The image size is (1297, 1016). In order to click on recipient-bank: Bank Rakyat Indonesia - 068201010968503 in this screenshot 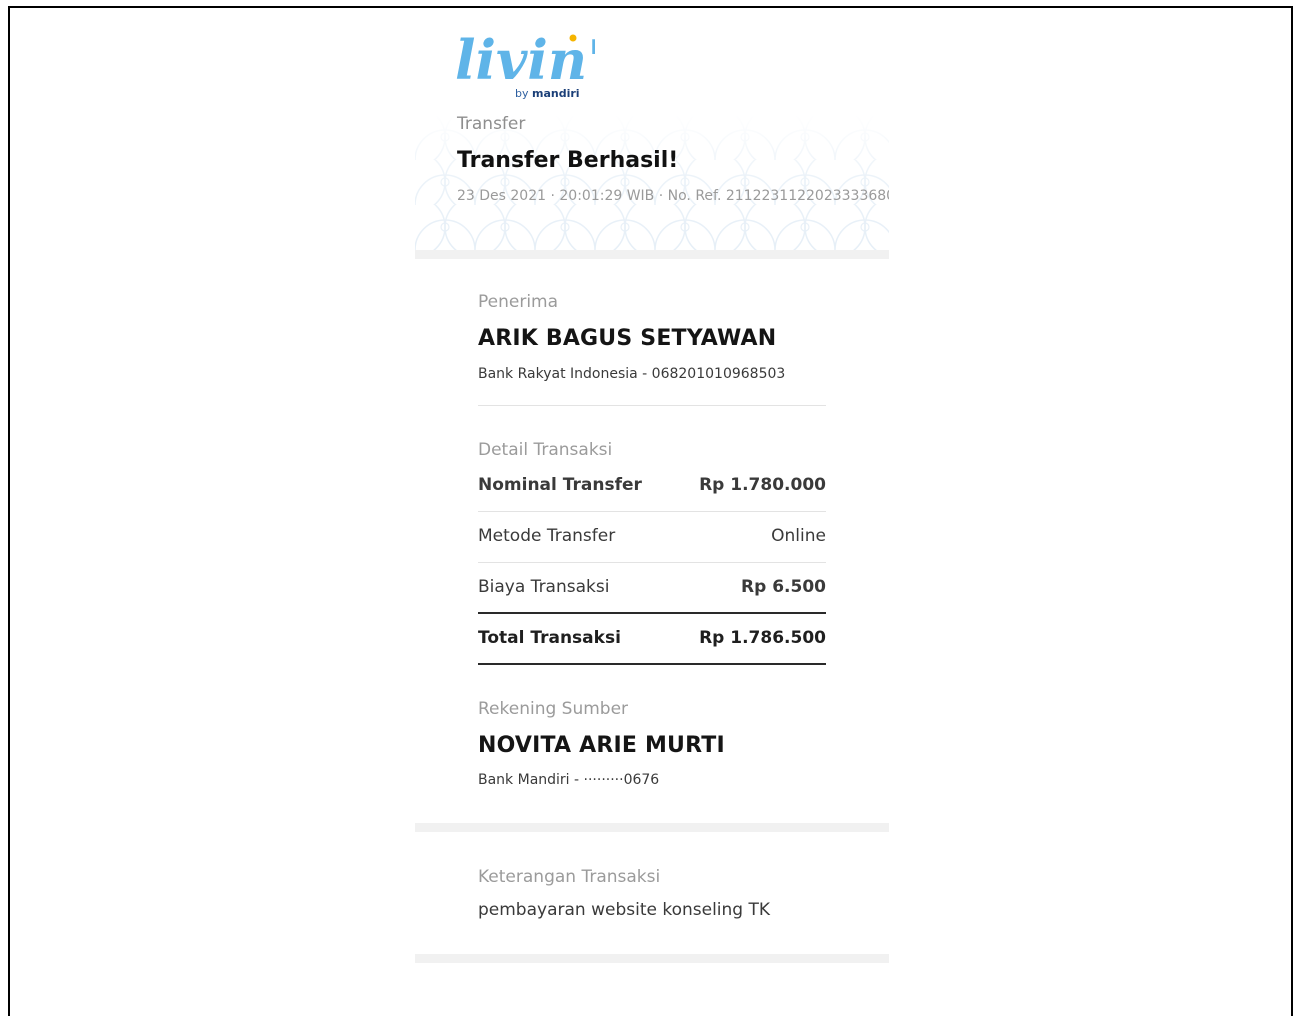, I will do `click(632, 374)`.